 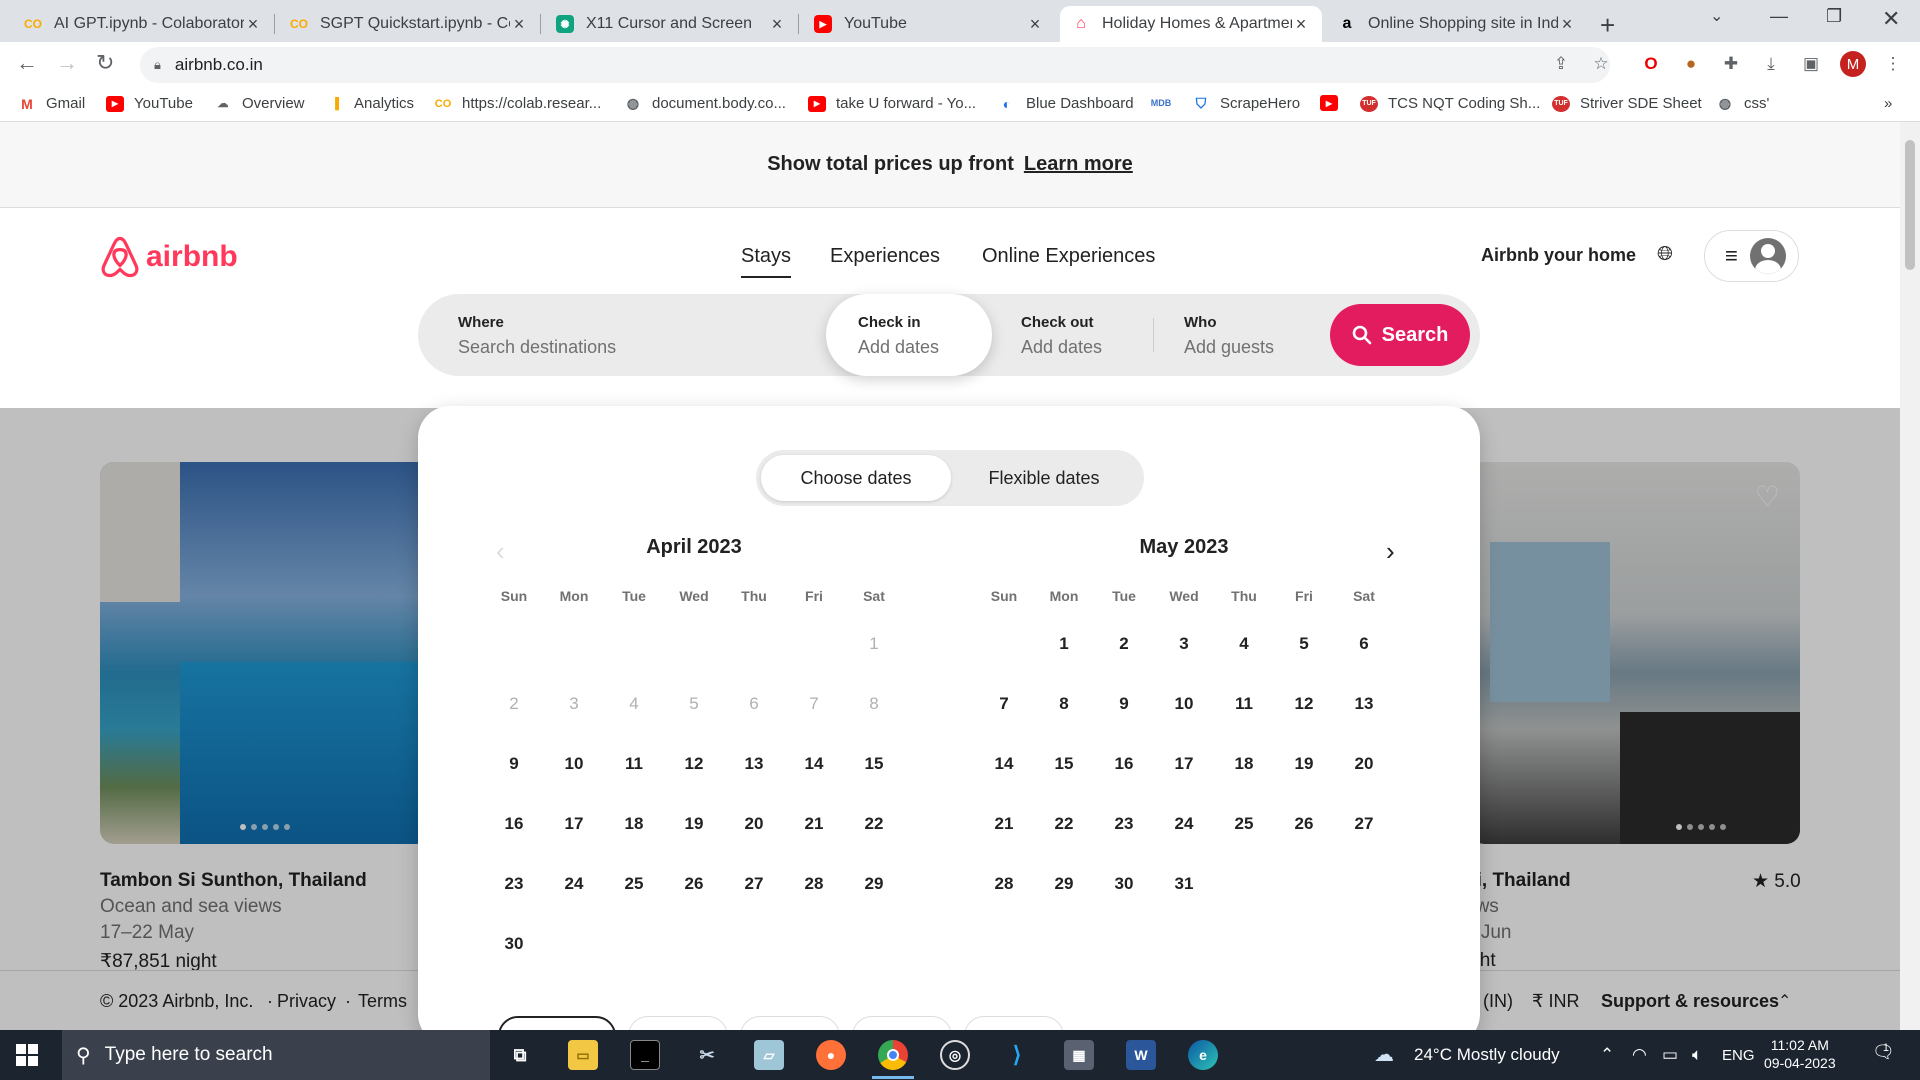 What do you see at coordinates (1334, 103) in the screenshot?
I see `bookmark-youtube-2: ▶` at bounding box center [1334, 103].